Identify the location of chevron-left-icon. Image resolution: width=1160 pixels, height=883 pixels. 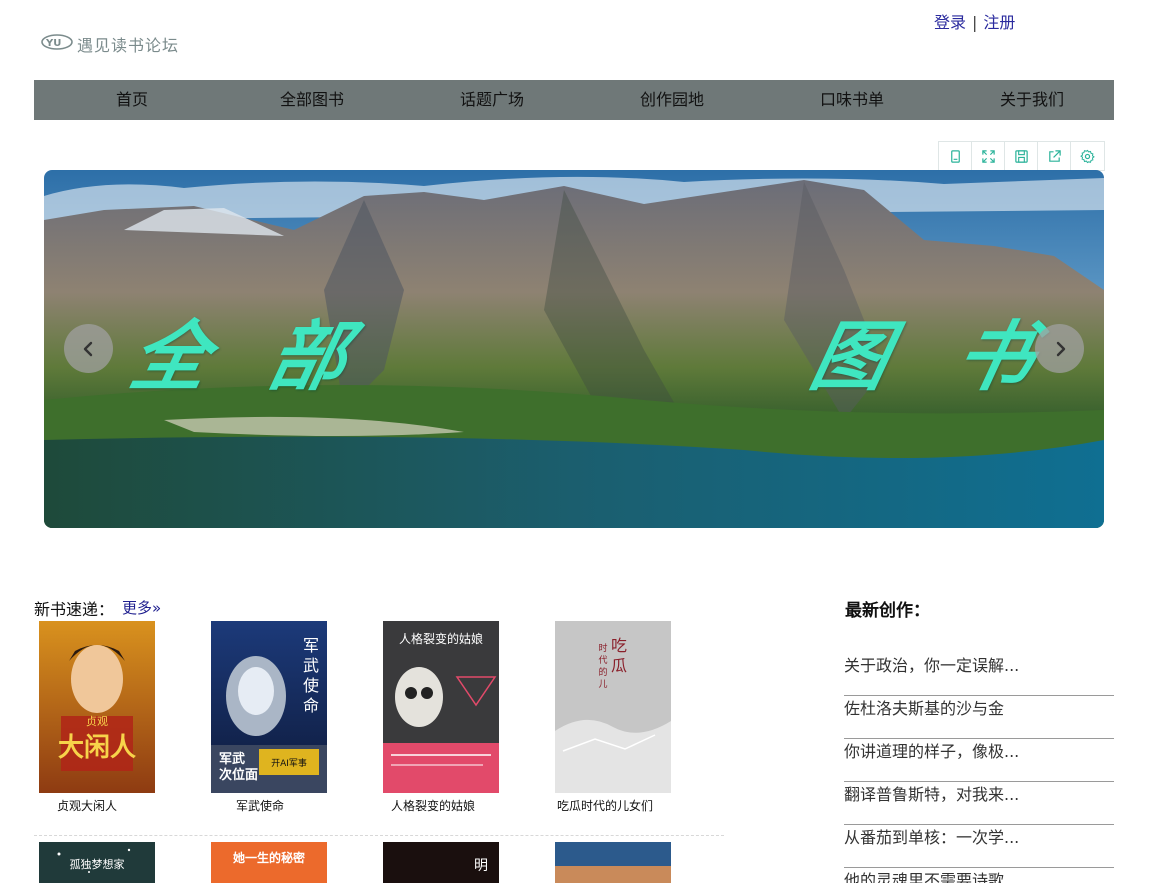
(87, 348).